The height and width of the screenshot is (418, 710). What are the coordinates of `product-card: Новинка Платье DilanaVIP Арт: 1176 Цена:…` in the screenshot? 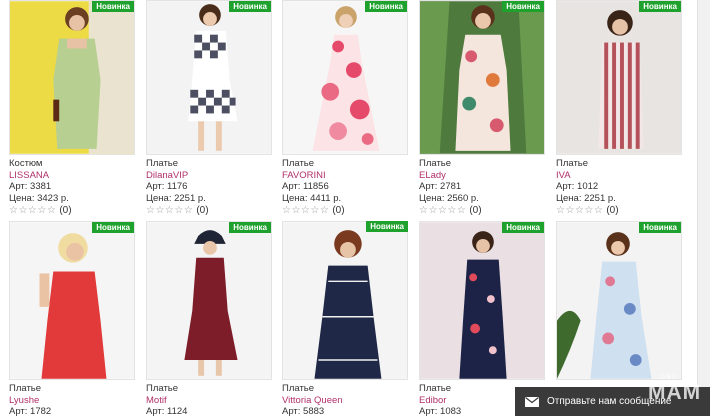 It's located at (209, 108).